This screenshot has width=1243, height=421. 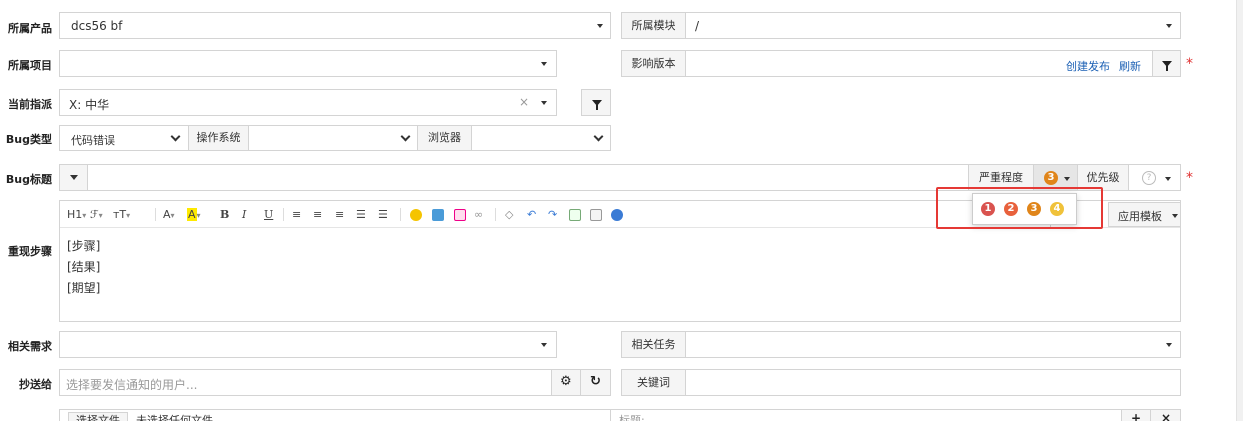 What do you see at coordinates (1019, 208) in the screenshot?
I see `highlight-box` at bounding box center [1019, 208].